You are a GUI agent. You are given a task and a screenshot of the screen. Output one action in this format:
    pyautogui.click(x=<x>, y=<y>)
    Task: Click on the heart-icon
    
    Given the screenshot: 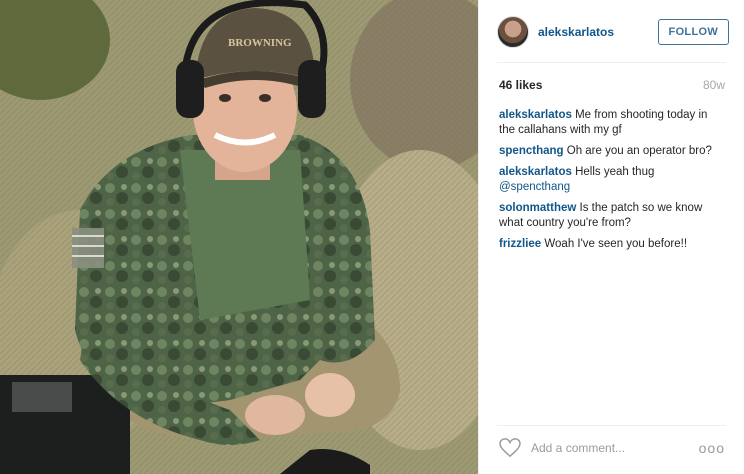 What is the action you would take?
    pyautogui.click(x=510, y=448)
    